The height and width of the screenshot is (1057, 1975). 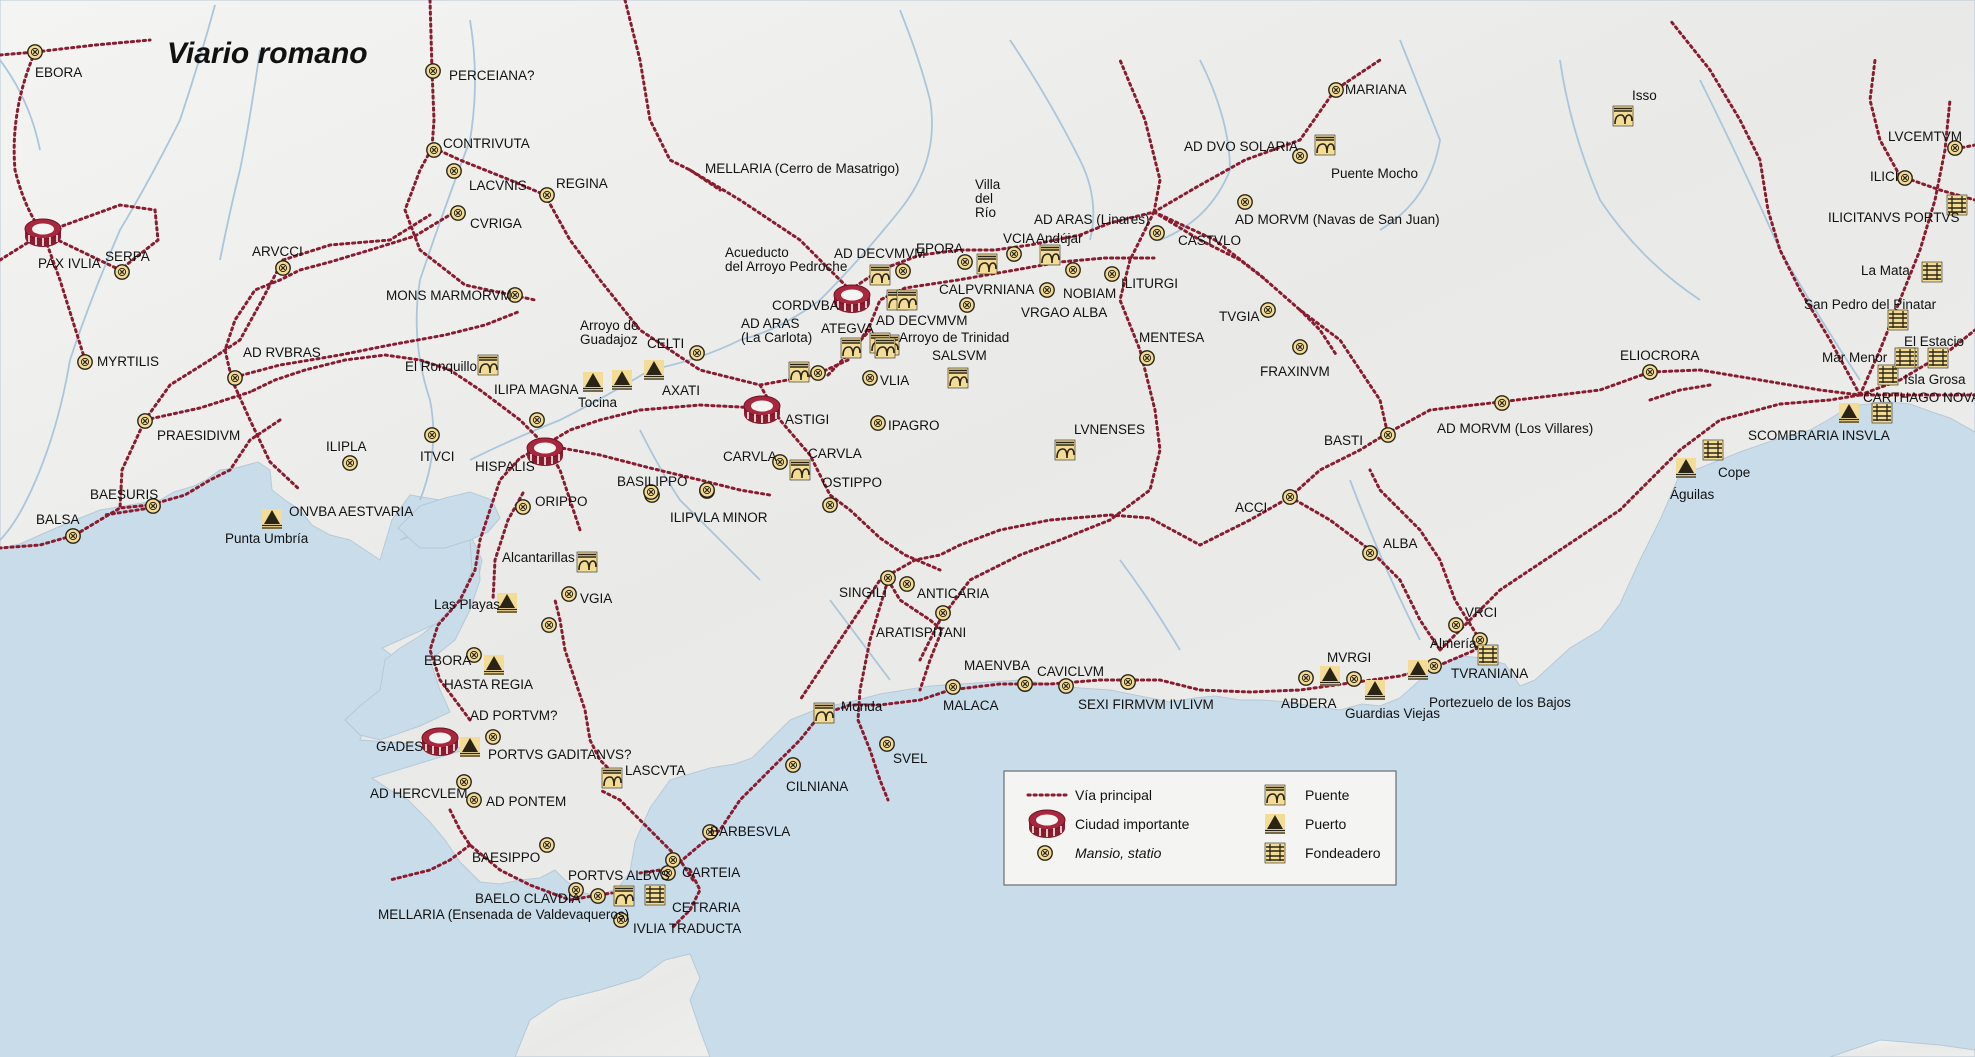 I want to click on place-label: La Mata, so click(x=1885, y=270).